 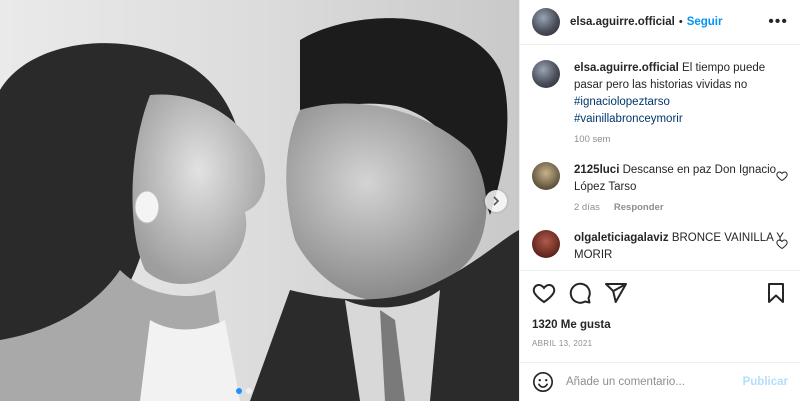 What do you see at coordinates (776, 293) in the screenshot?
I see `bookmark-icon` at bounding box center [776, 293].